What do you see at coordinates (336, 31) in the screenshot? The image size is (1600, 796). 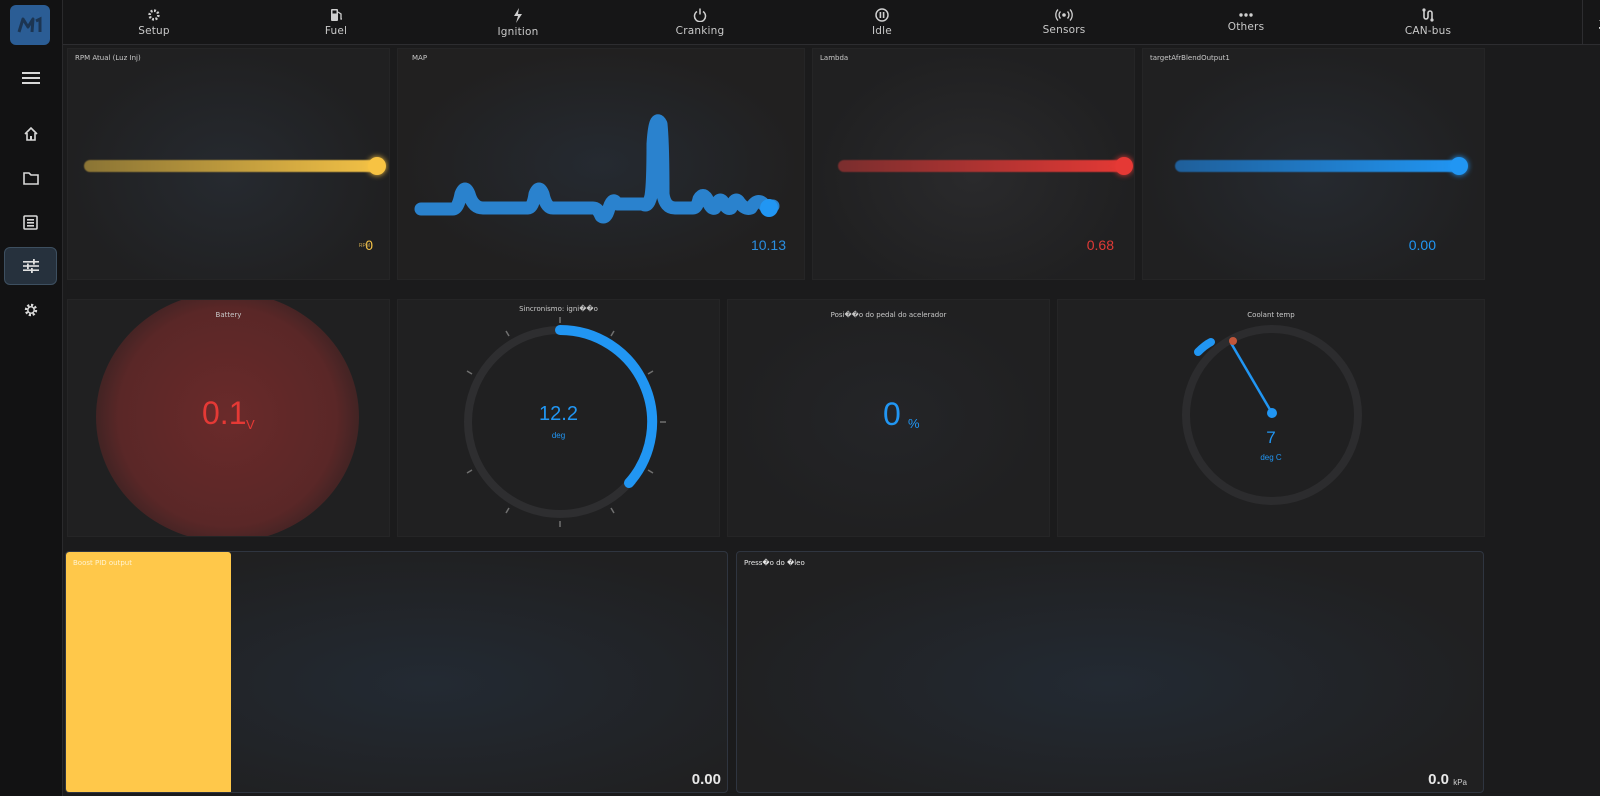 I see `tab-label: Fuel` at bounding box center [336, 31].